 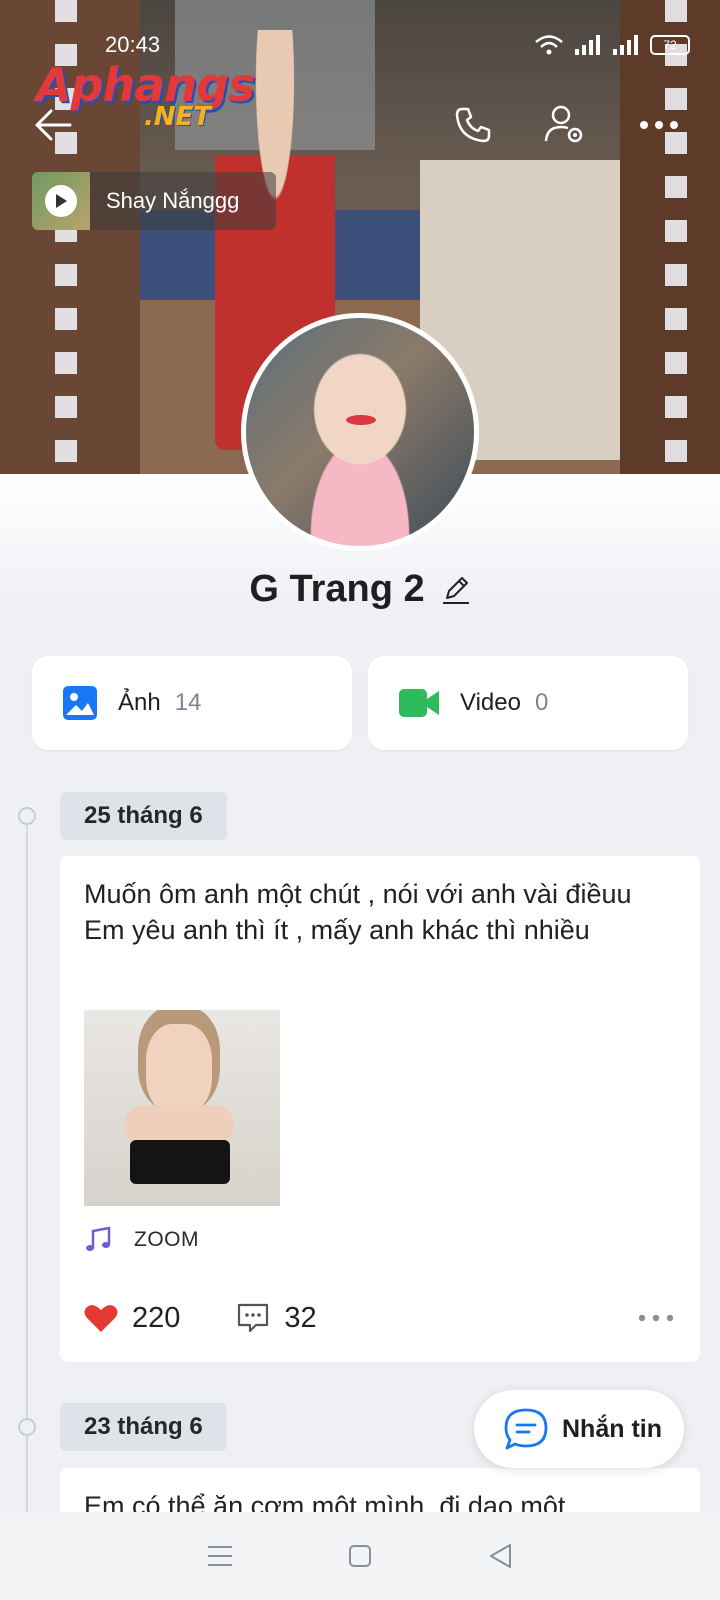 I want to click on post-song-title: ZOOM, so click(x=166, y=1239).